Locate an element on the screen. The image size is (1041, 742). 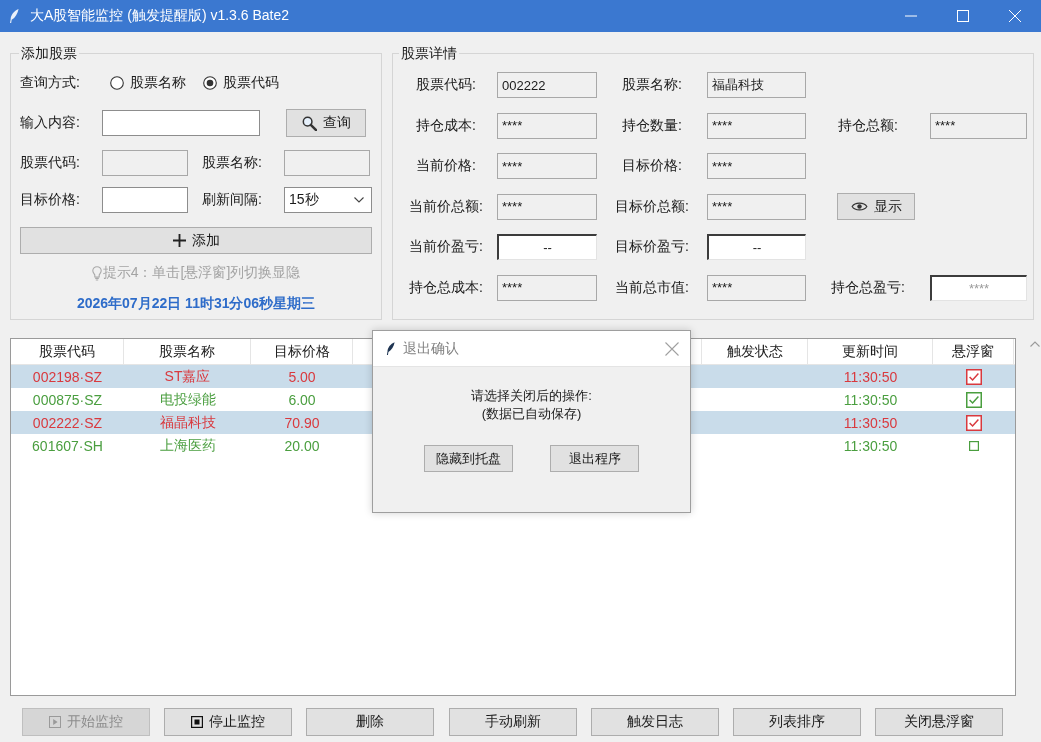
field-label: 持仓成本: is located at coordinates (446, 125).